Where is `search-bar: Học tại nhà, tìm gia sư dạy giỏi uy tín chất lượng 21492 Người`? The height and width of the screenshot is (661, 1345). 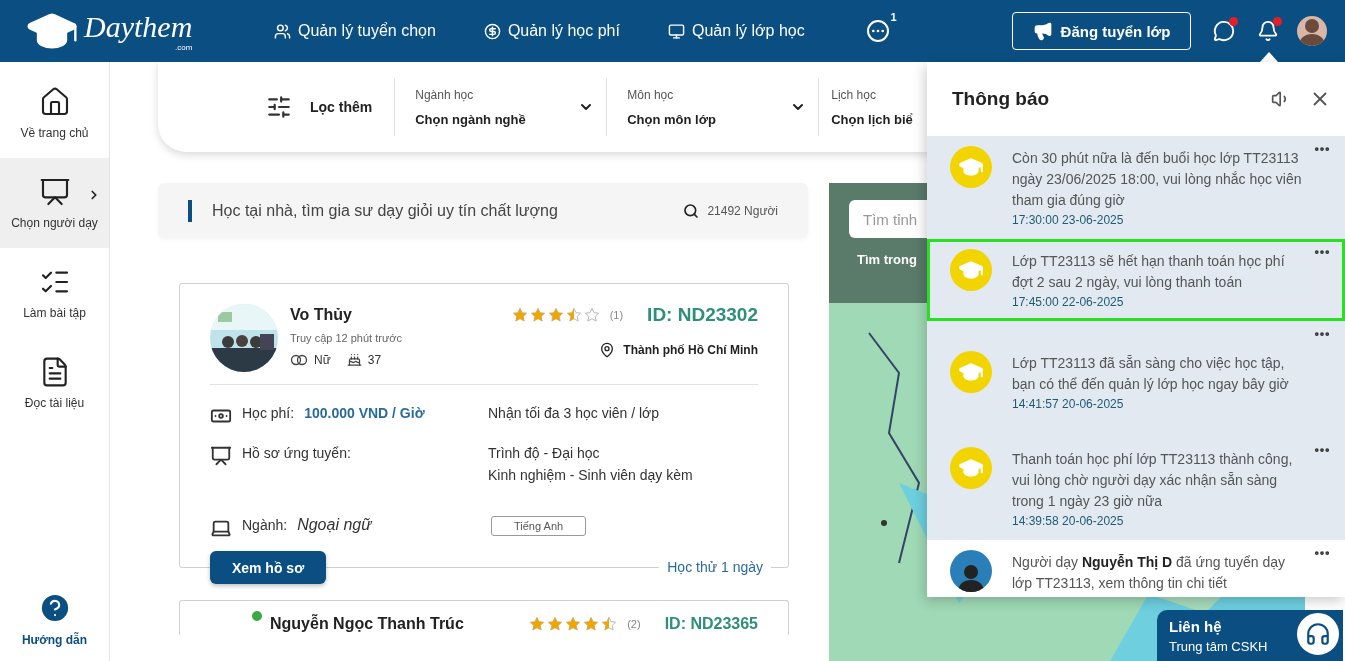
search-bar: Học tại nhà, tìm gia sư dạy giỏi uy tín chất lượng 21492 Người is located at coordinates (483, 210).